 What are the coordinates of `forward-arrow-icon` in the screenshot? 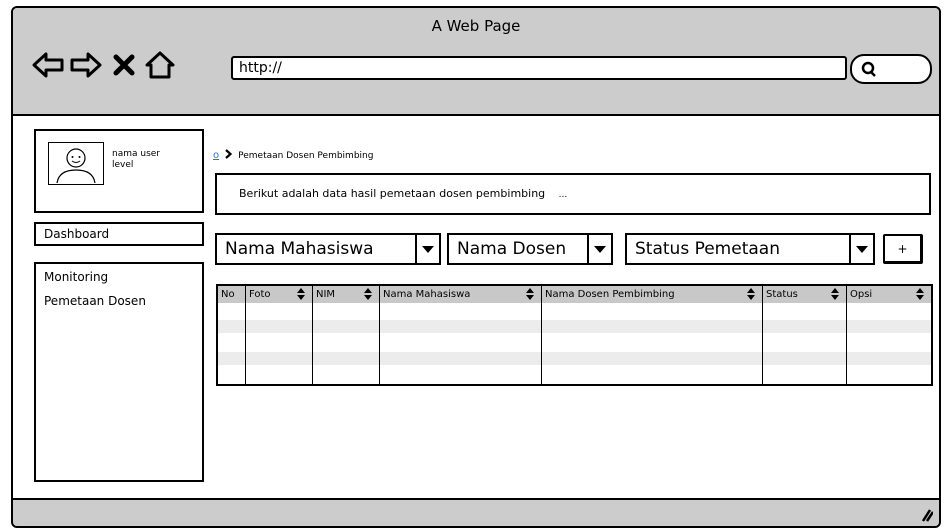 It's located at (86, 65).